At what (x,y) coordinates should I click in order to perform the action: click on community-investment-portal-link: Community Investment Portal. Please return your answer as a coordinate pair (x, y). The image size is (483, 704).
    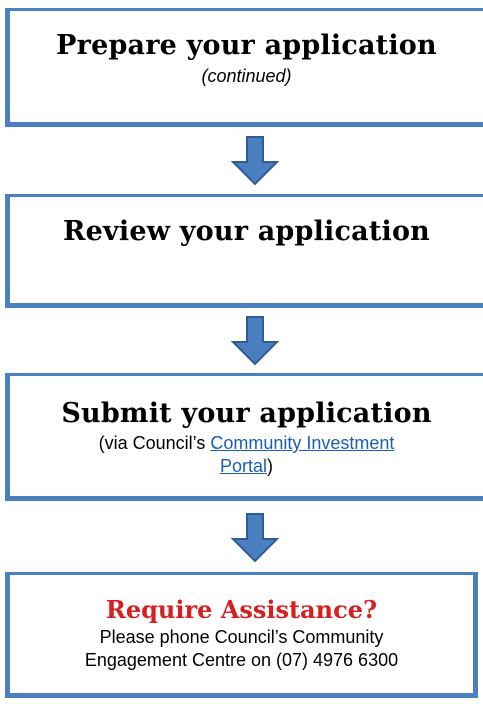
    Looking at the image, I should click on (302, 454).